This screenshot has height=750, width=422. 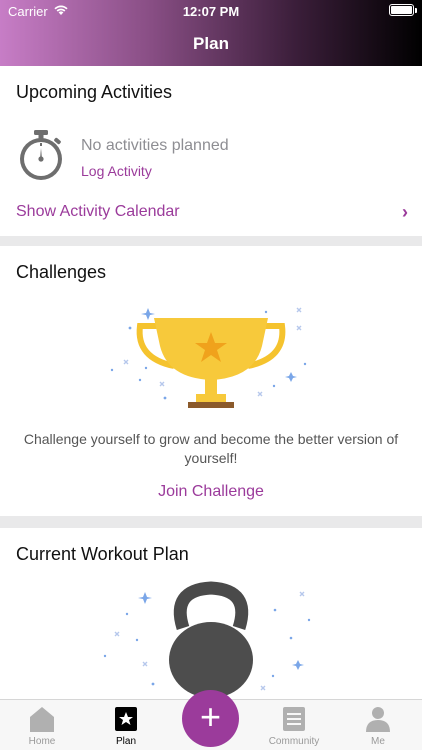 What do you see at coordinates (42, 741) in the screenshot?
I see `tab-home-label: Home` at bounding box center [42, 741].